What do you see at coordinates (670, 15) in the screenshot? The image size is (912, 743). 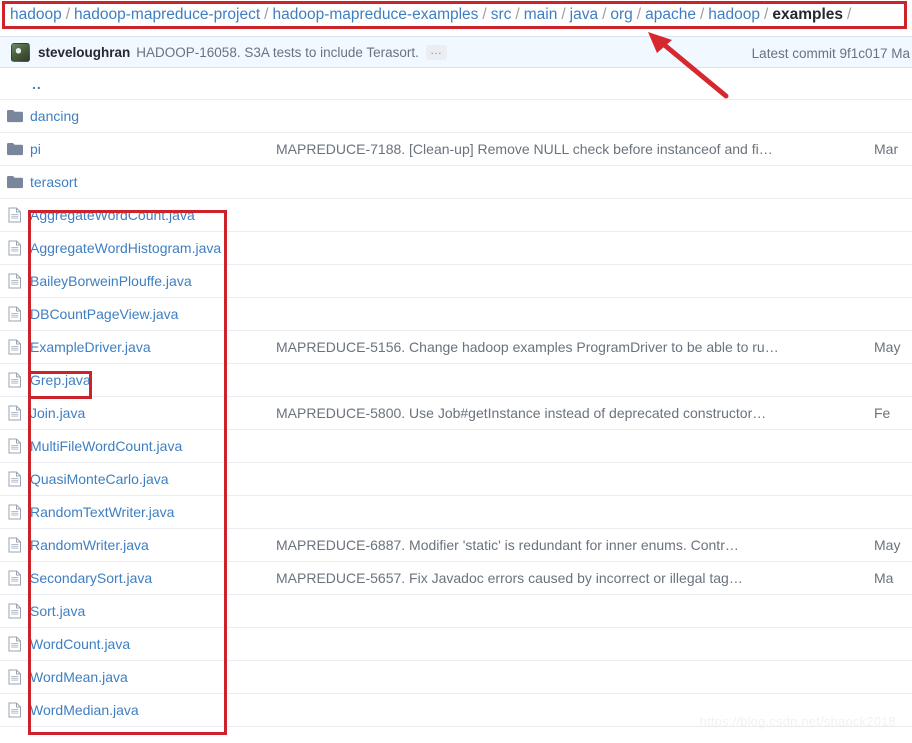 I see `breadcrumb-item-apache: apache` at bounding box center [670, 15].